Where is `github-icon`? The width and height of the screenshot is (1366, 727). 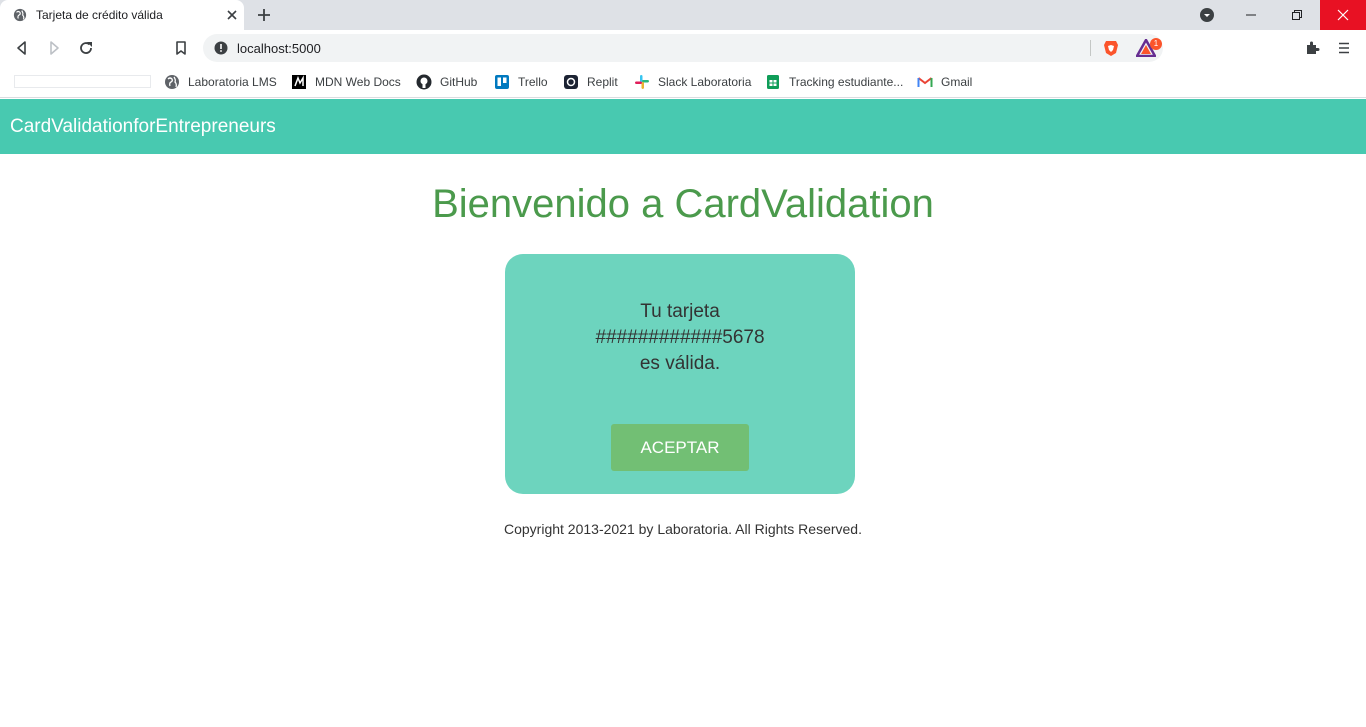 github-icon is located at coordinates (424, 82).